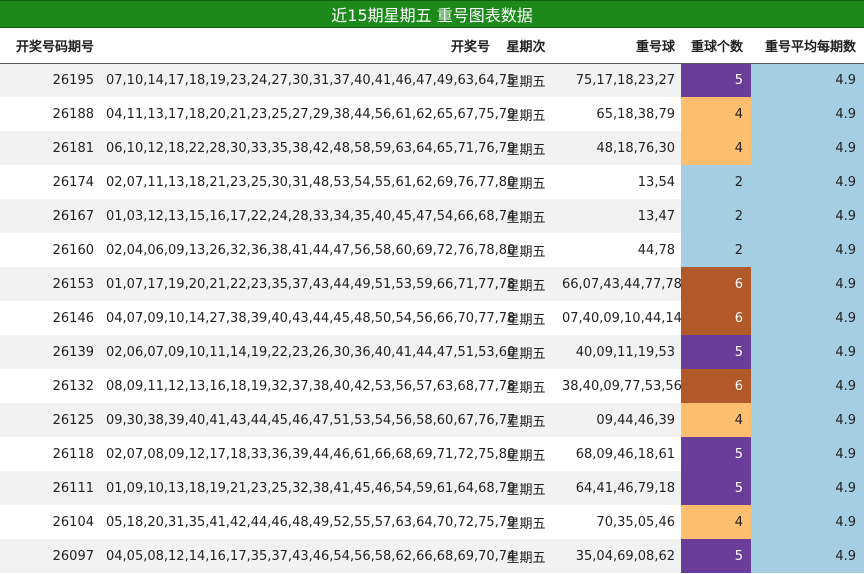  Describe the element at coordinates (50, 318) in the screenshot. I see `issue-cell: 26146` at that location.